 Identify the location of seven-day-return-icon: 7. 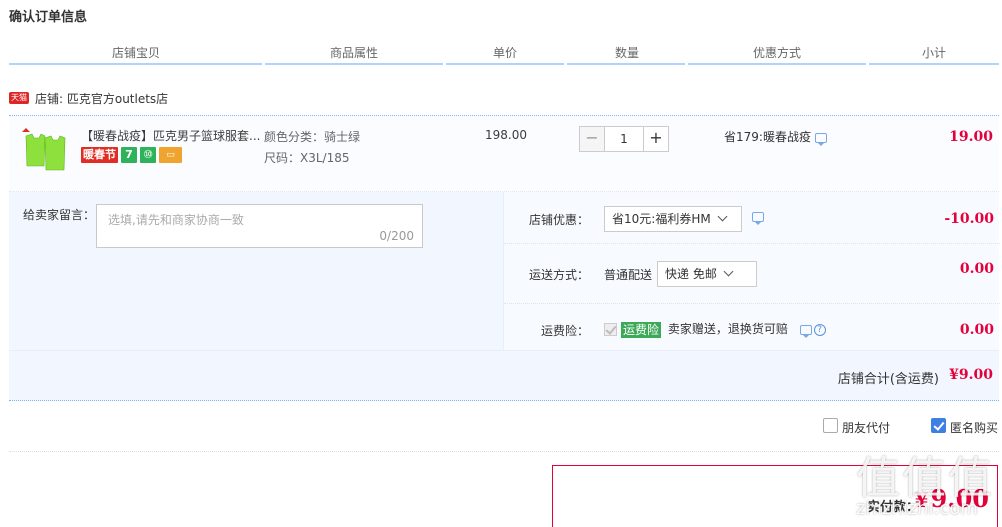
(129, 155).